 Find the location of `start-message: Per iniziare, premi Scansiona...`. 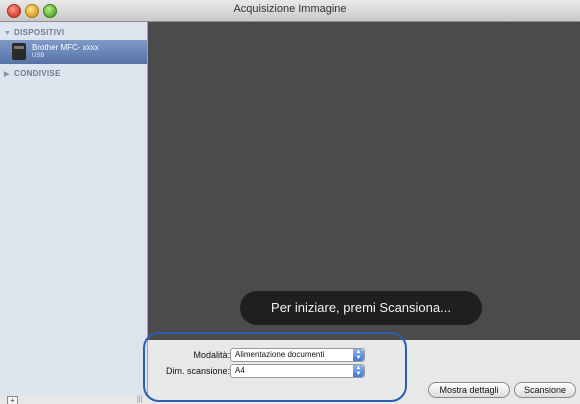

start-message: Per iniziare, premi Scansiona... is located at coordinates (361, 308).